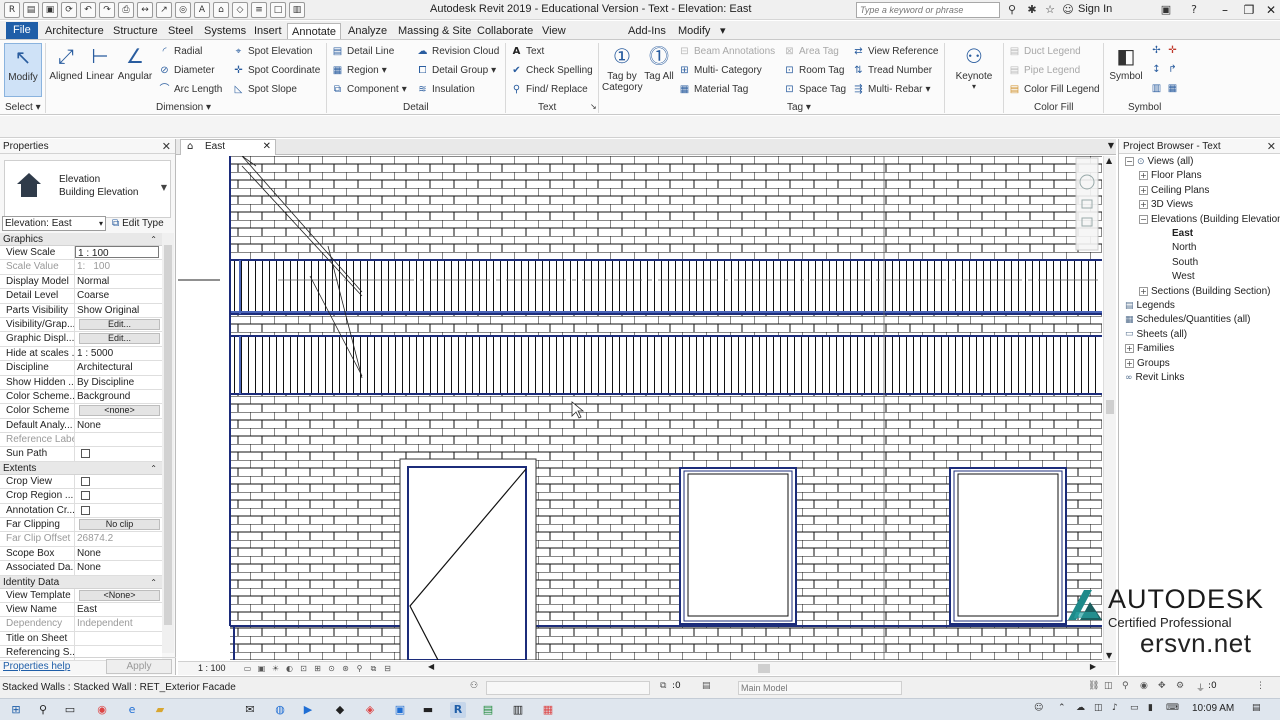 The width and height of the screenshot is (1280, 720). What do you see at coordinates (118, 353) in the screenshot?
I see `property-value: 1 : 5000` at bounding box center [118, 353].